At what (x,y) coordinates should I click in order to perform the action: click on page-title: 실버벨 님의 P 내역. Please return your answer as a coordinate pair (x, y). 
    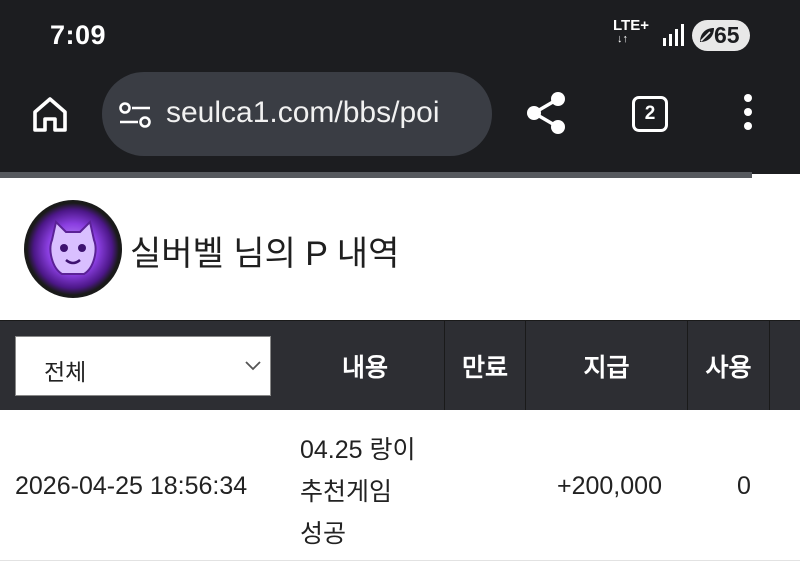
    Looking at the image, I should click on (265, 254).